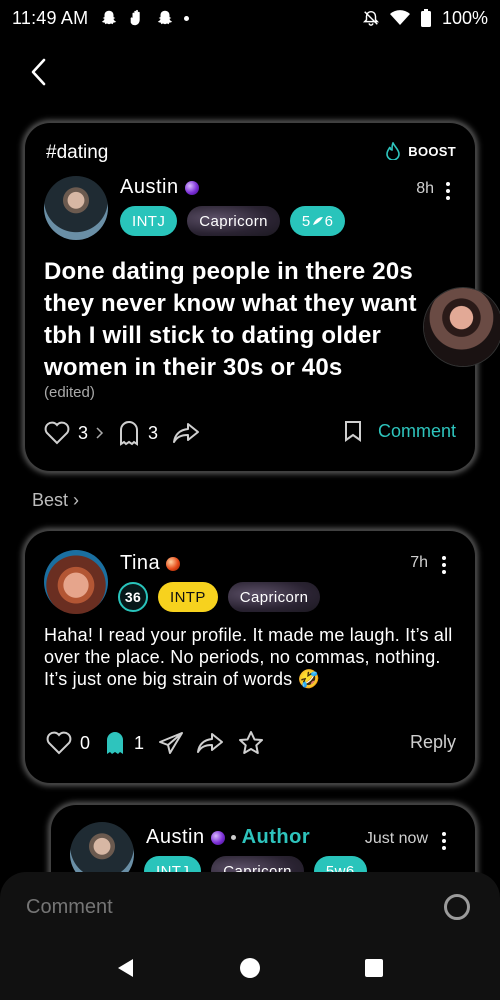 The image size is (500, 1000). What do you see at coordinates (250, 936) in the screenshot?
I see `comment-composer` at bounding box center [250, 936].